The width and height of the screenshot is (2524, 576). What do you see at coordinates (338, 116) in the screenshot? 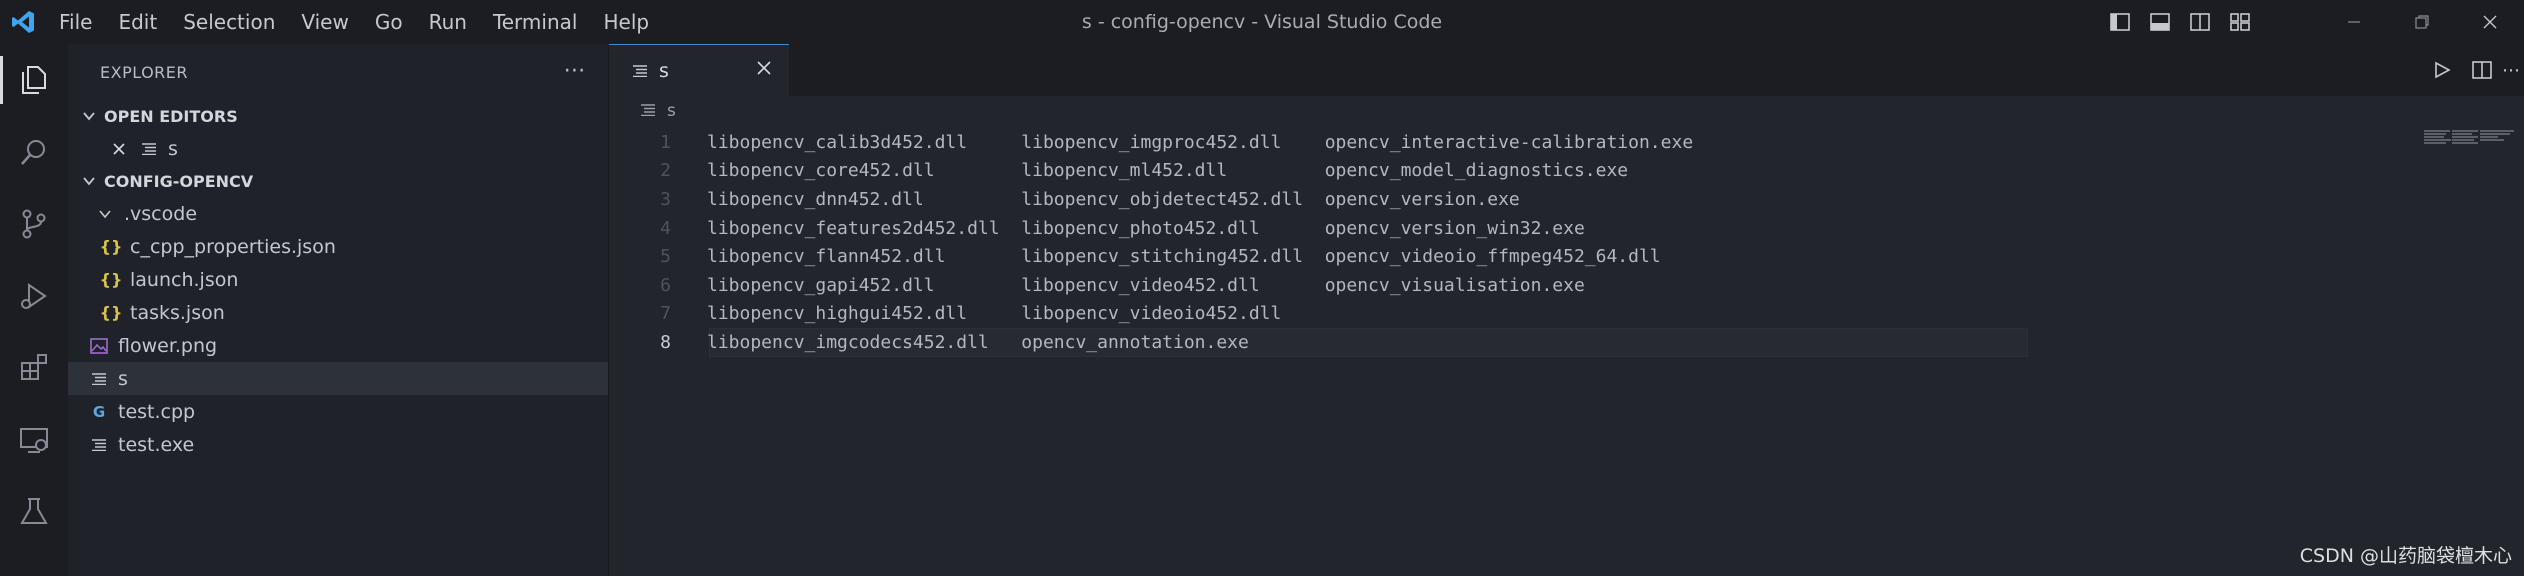
I see `open-editors-section: OPEN EDITORS` at bounding box center [338, 116].